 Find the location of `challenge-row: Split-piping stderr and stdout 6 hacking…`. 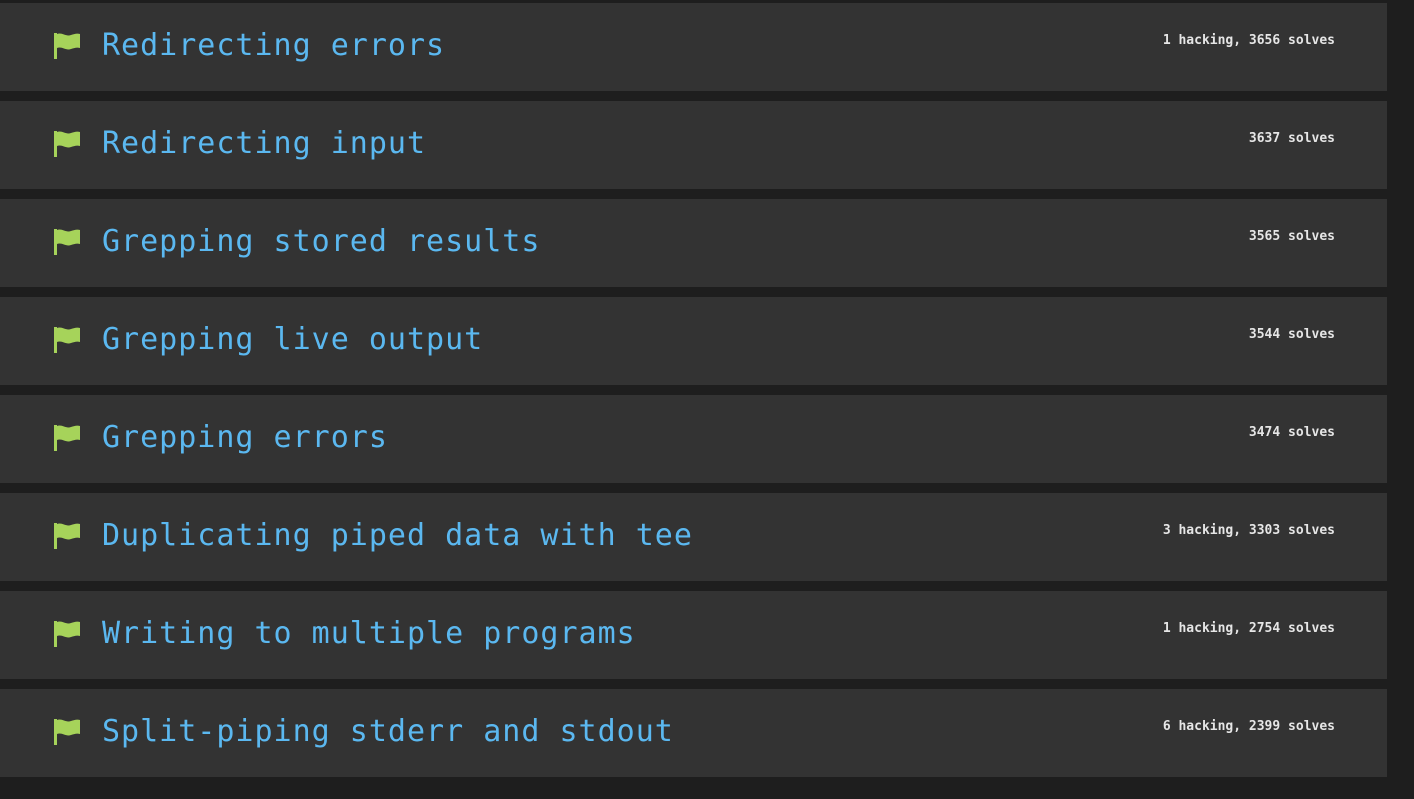

challenge-row: Split-piping stderr and stdout 6 hacking… is located at coordinates (693, 733).